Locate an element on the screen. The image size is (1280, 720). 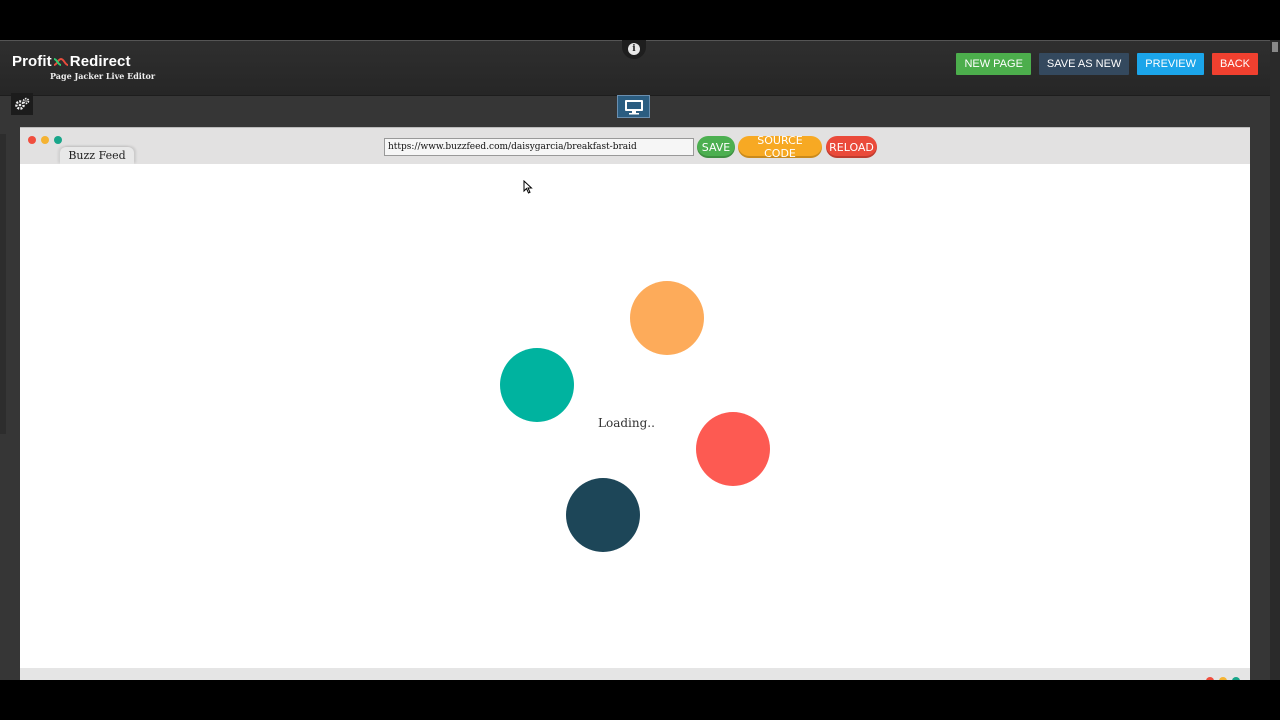
brand-name-right: Redirect is located at coordinates (100, 61).